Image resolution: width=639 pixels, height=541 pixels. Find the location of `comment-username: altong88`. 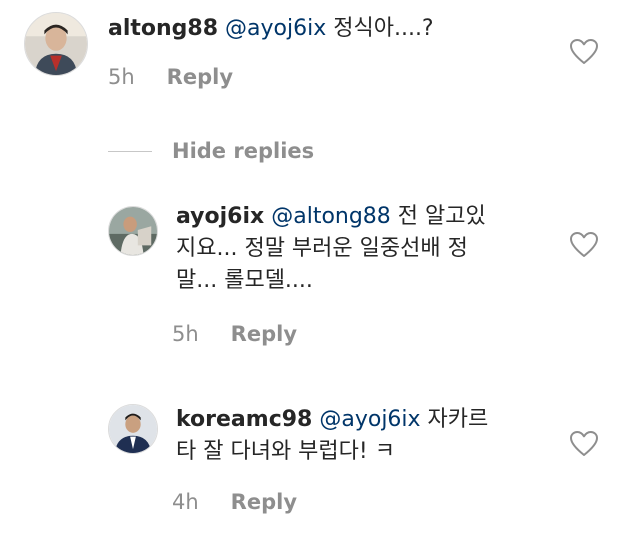

comment-username: altong88 is located at coordinates (163, 28).